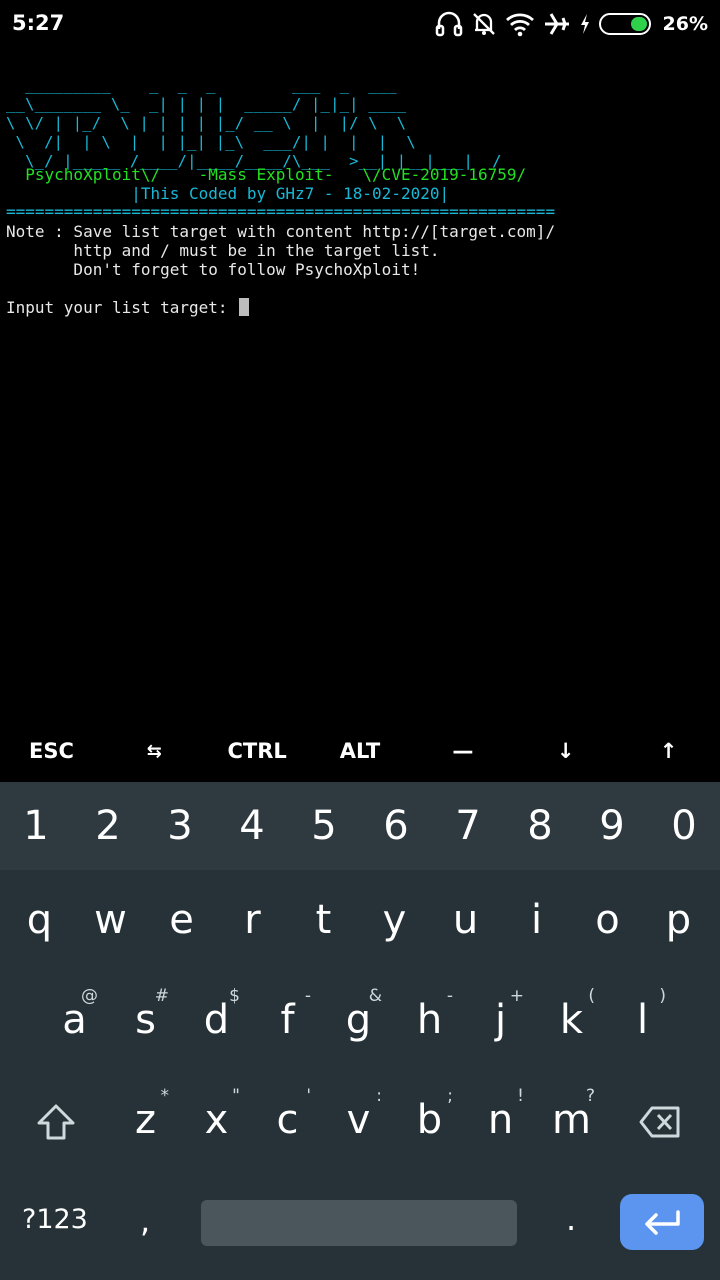 This screenshot has height=1280, width=720. Describe the element at coordinates (462, 751) in the screenshot. I see `dash-key: —` at that location.